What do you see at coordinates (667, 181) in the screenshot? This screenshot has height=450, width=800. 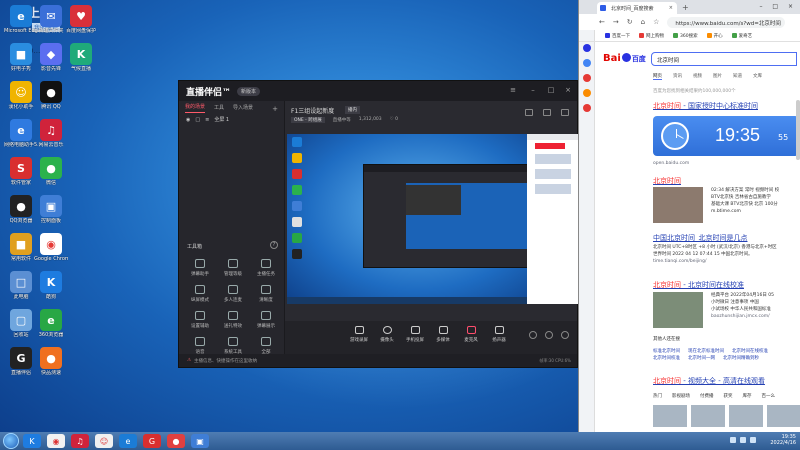 I see `result-title-2: 北京时间` at bounding box center [667, 181].